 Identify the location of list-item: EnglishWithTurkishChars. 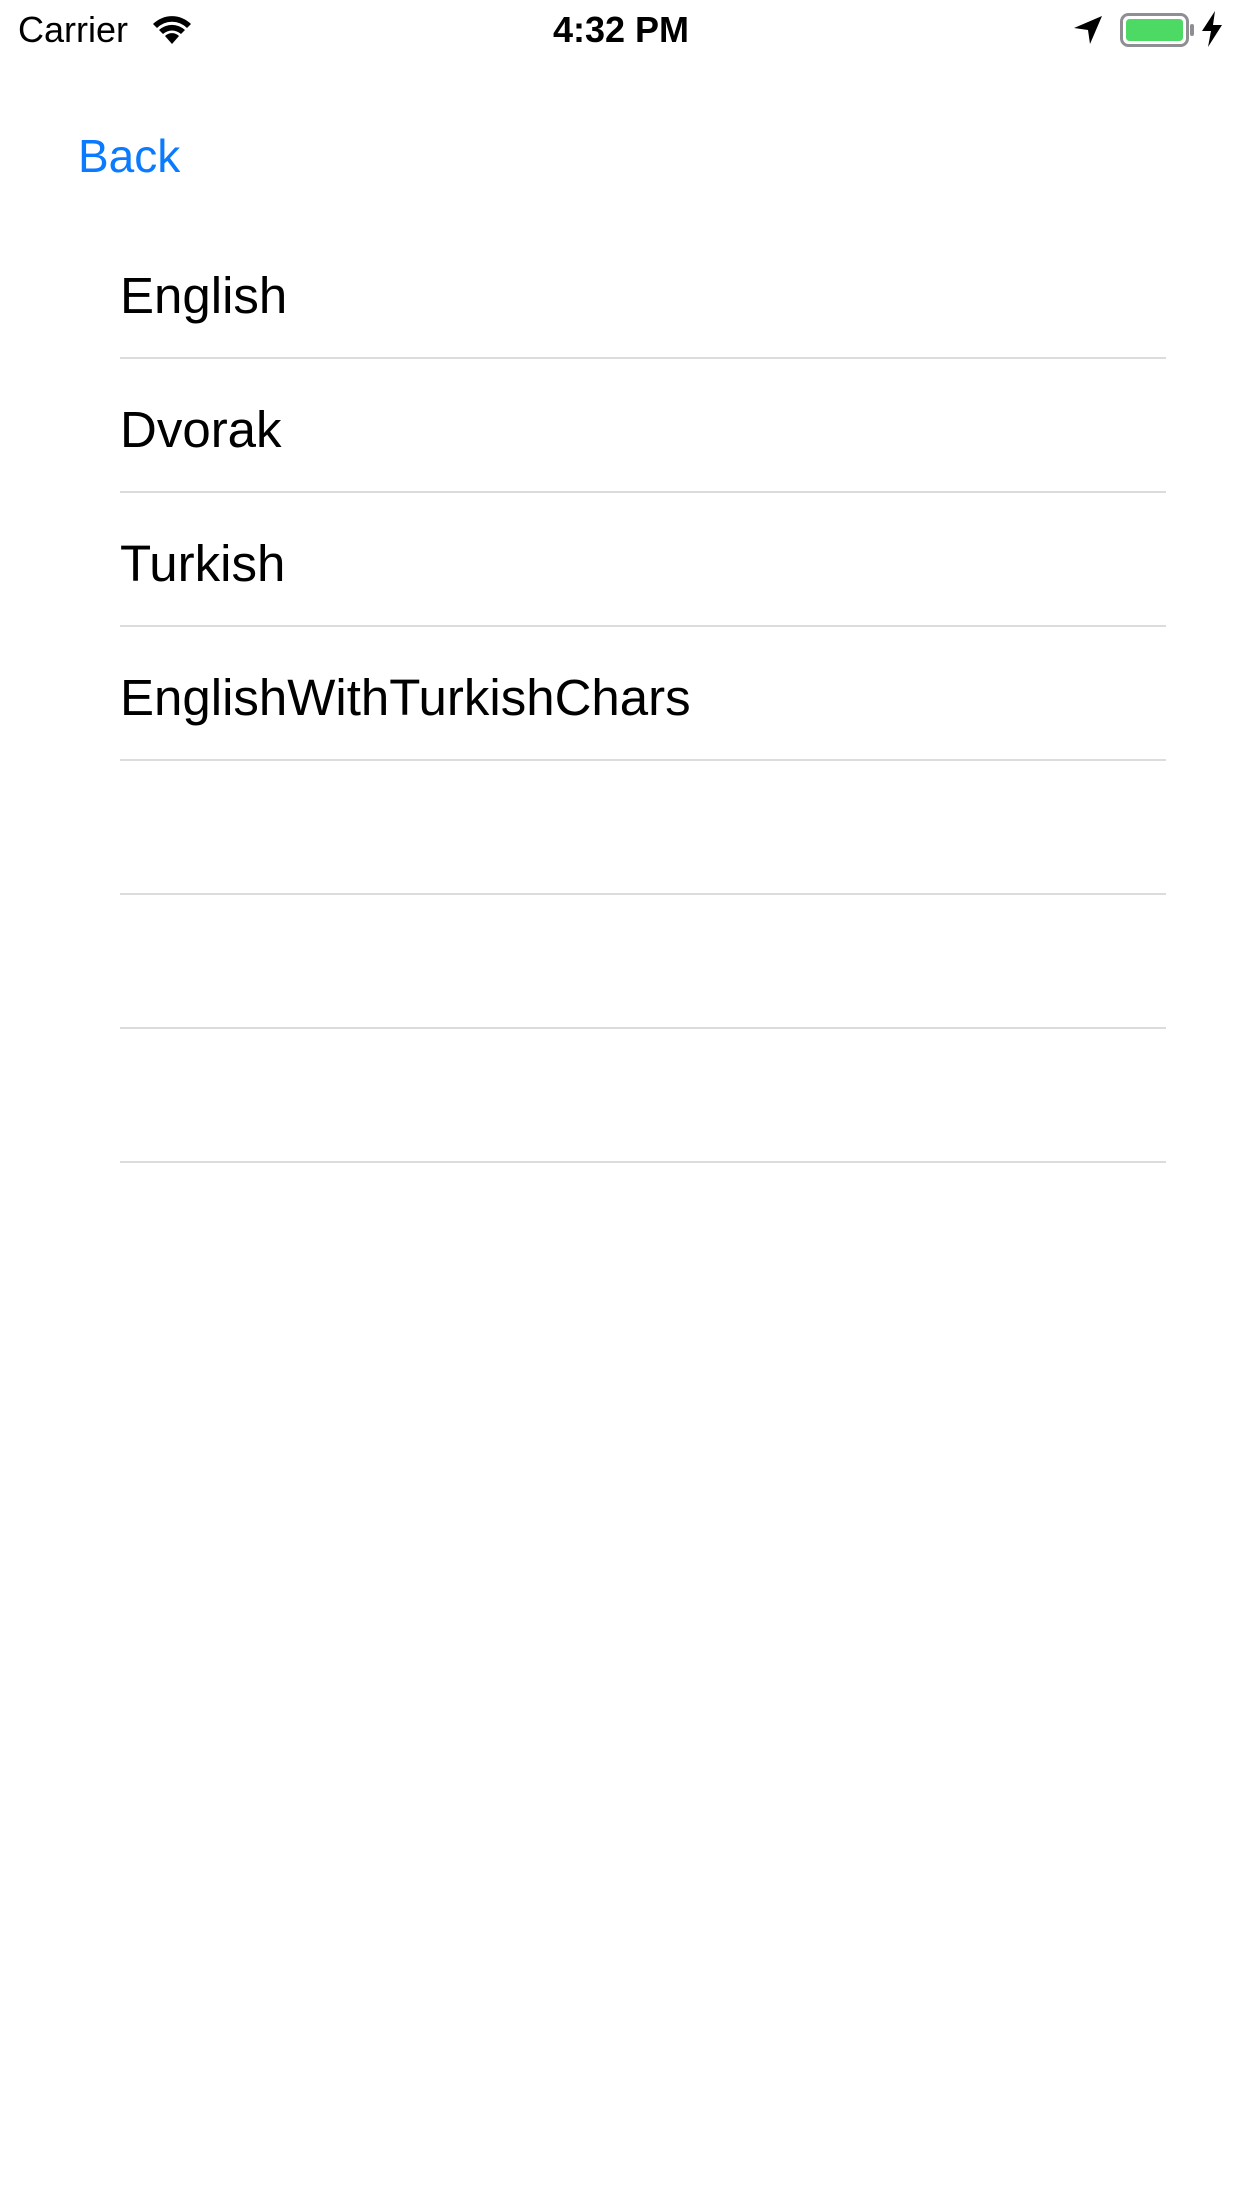
(643, 694).